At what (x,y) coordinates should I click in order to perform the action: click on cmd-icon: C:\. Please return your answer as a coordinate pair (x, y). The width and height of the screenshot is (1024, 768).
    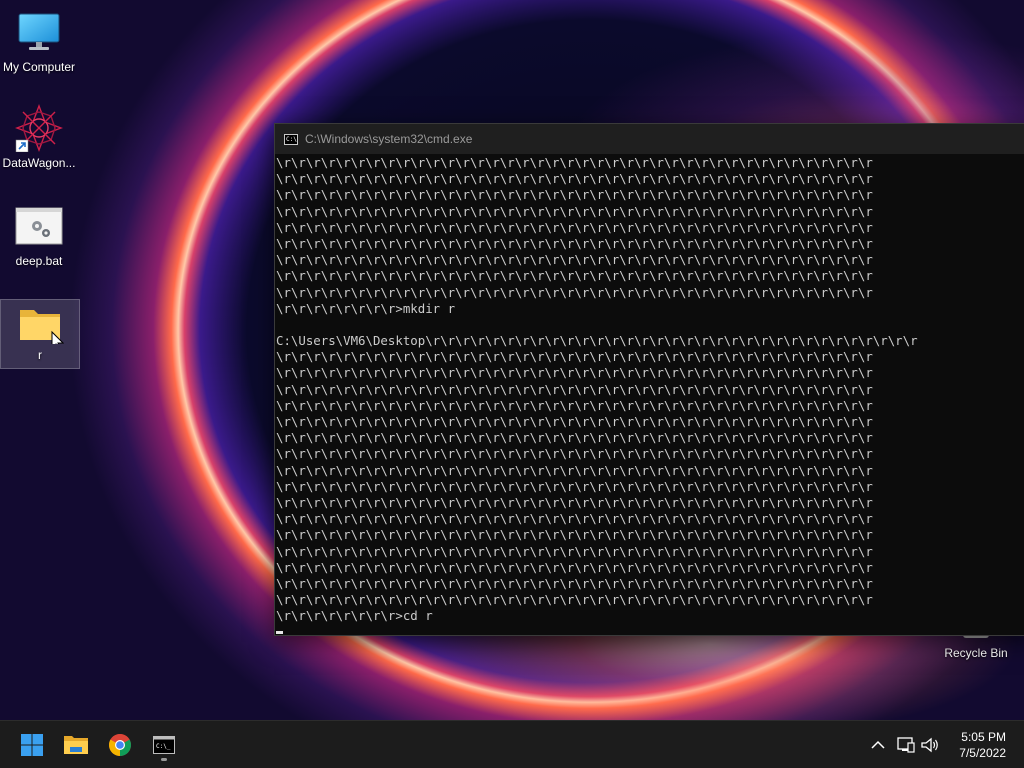
    Looking at the image, I should click on (291, 139).